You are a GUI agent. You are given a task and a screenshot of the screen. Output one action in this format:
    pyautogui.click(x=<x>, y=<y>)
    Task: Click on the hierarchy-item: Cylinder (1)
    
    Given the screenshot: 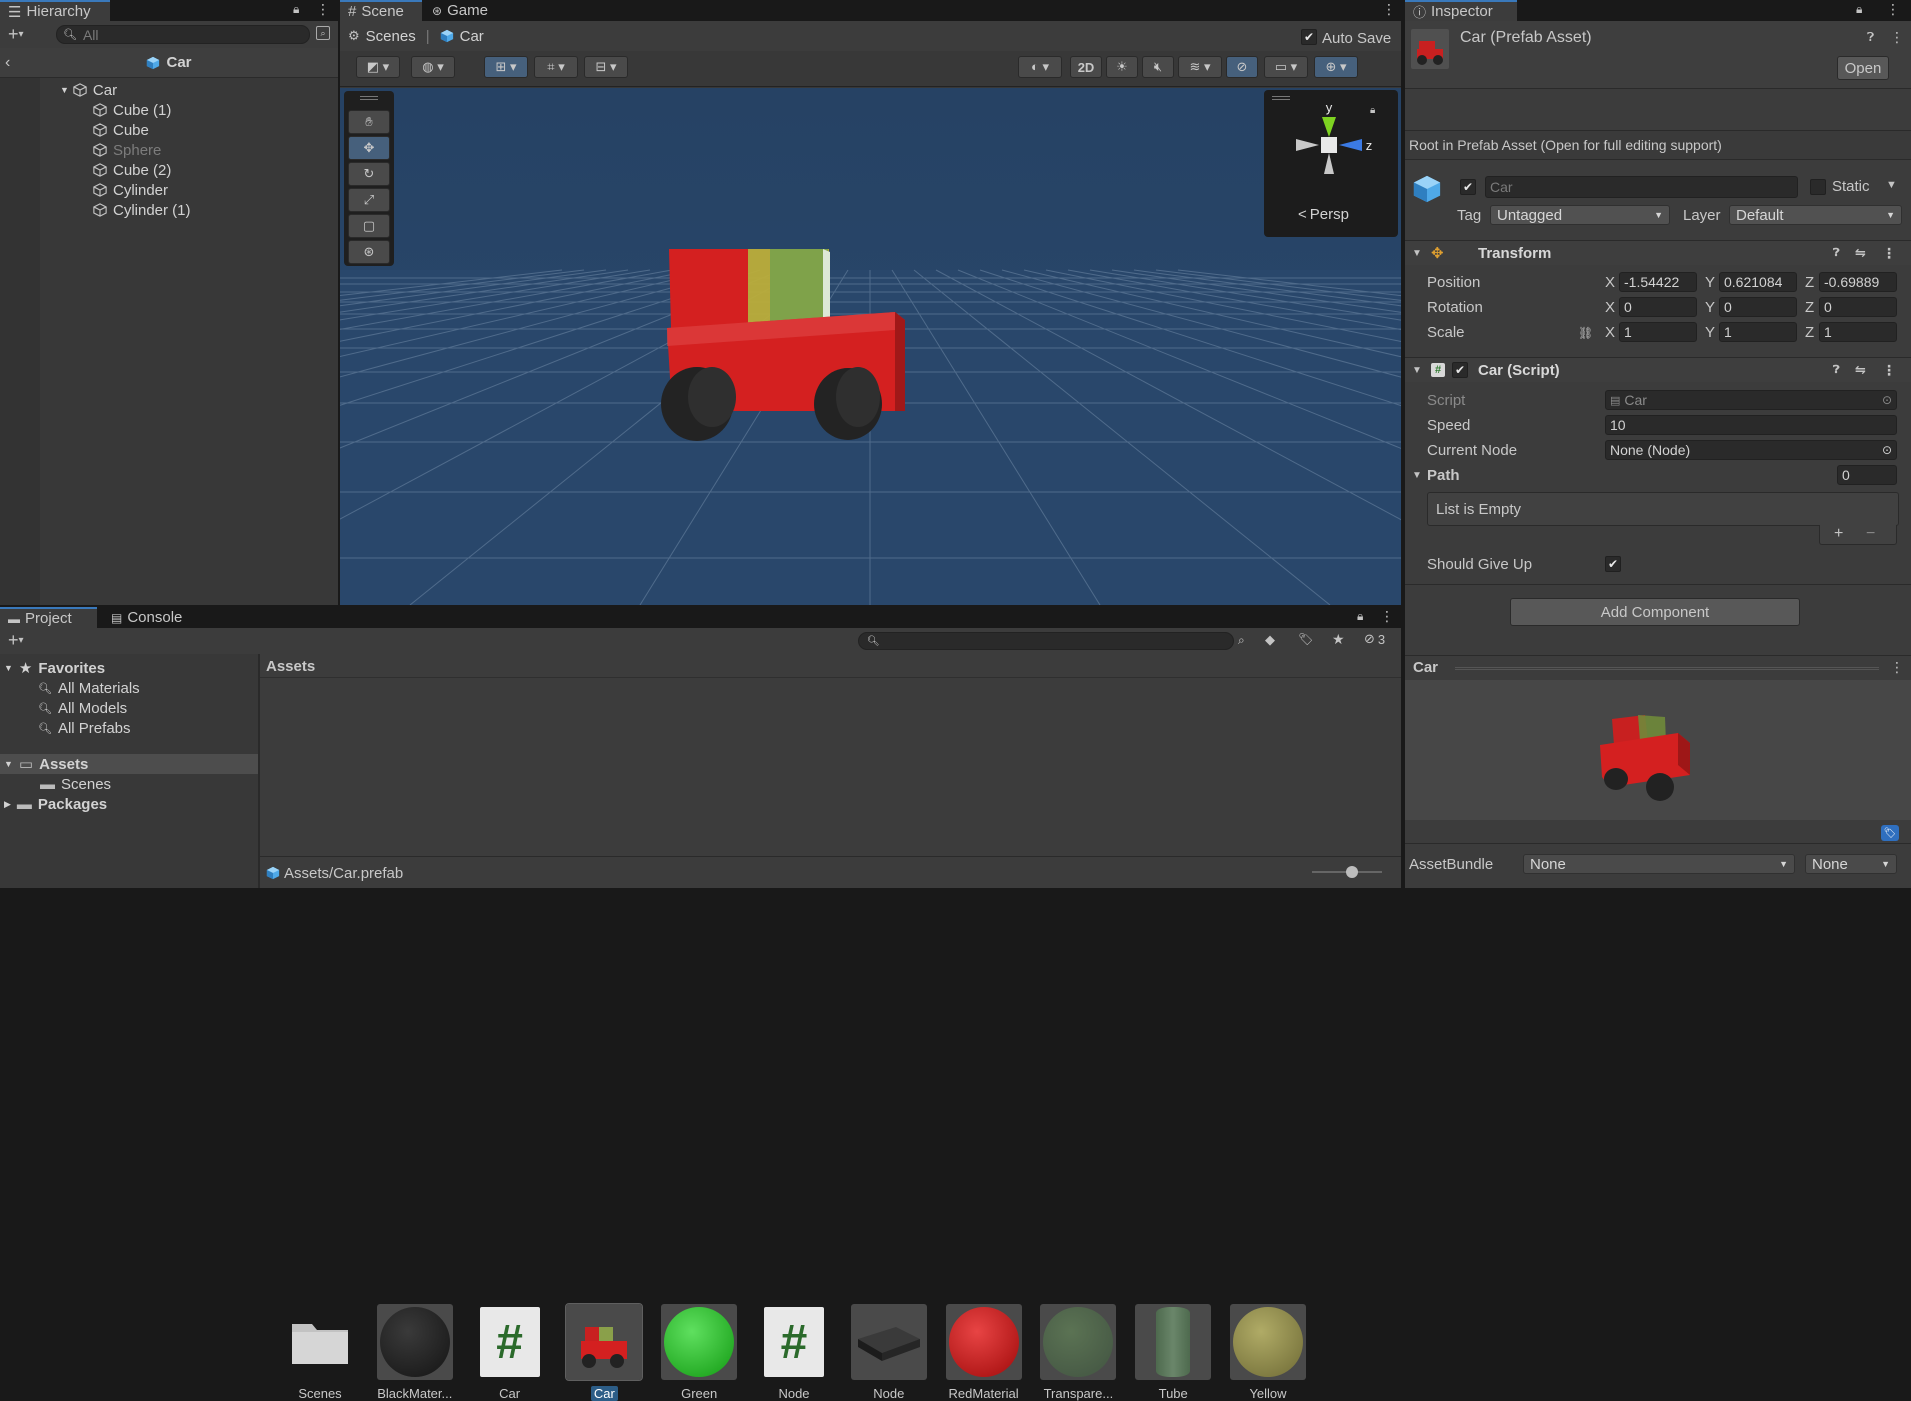 What is the action you would take?
    pyautogui.click(x=142, y=210)
    